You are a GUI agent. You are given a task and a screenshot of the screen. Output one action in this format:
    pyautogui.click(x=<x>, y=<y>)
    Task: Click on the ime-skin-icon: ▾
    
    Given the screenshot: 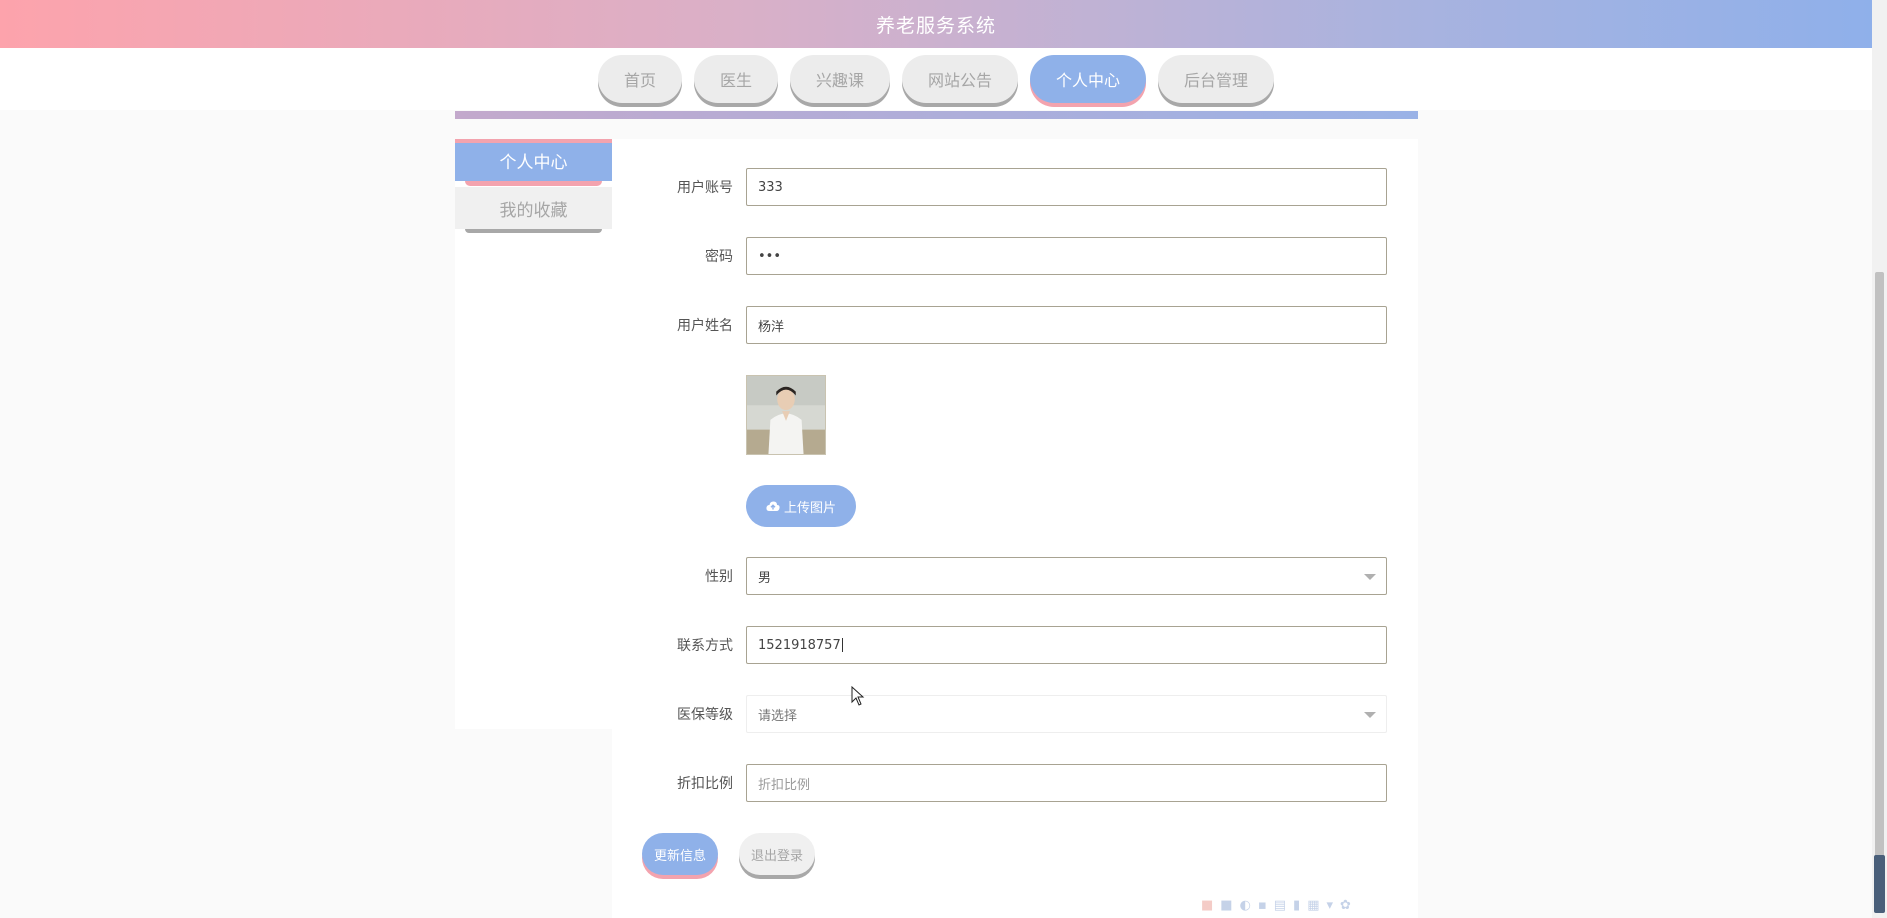 What is the action you would take?
    pyautogui.click(x=1330, y=905)
    